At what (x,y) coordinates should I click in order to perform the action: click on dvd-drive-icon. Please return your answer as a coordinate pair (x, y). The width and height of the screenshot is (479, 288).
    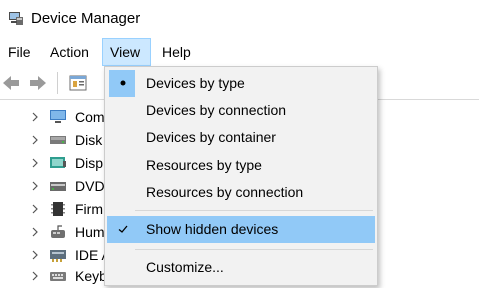
    Looking at the image, I should click on (58, 186).